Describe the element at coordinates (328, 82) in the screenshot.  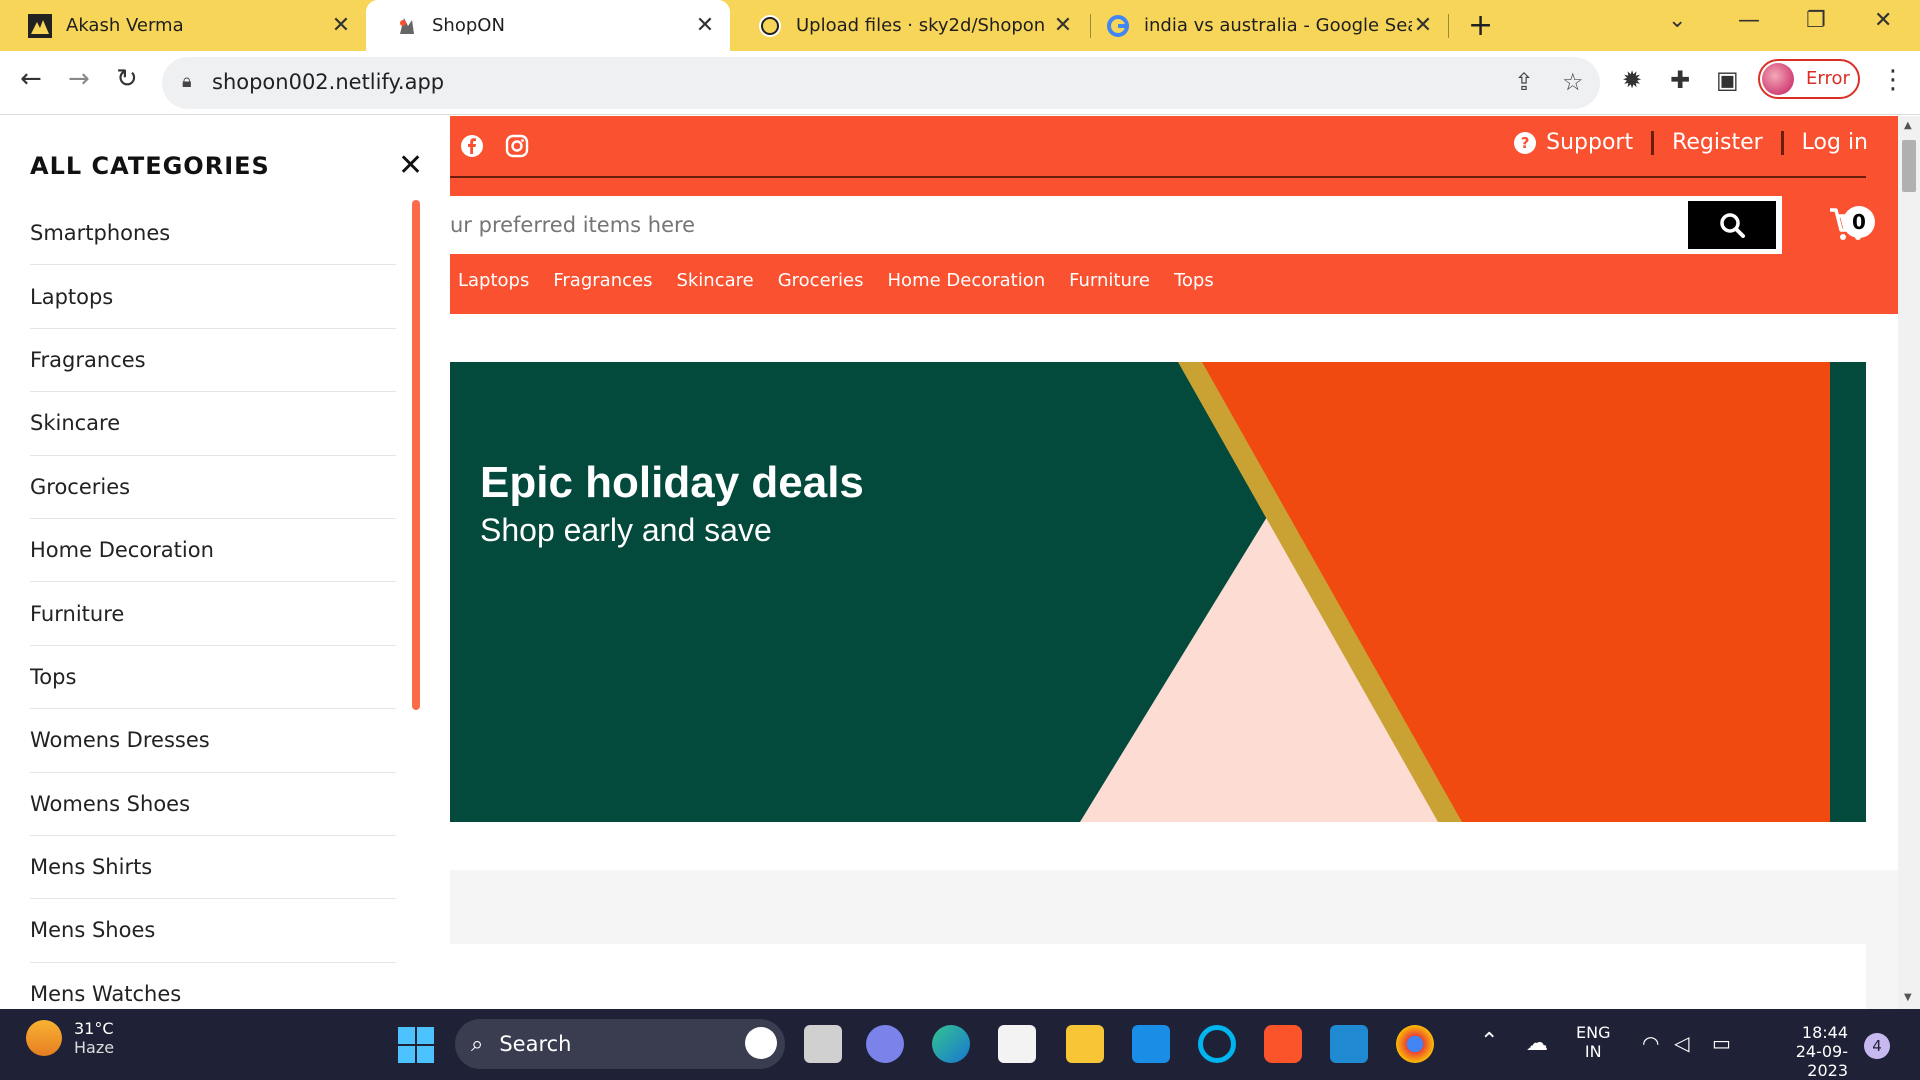
I see `url-text: shopon002.netlify.app` at that location.